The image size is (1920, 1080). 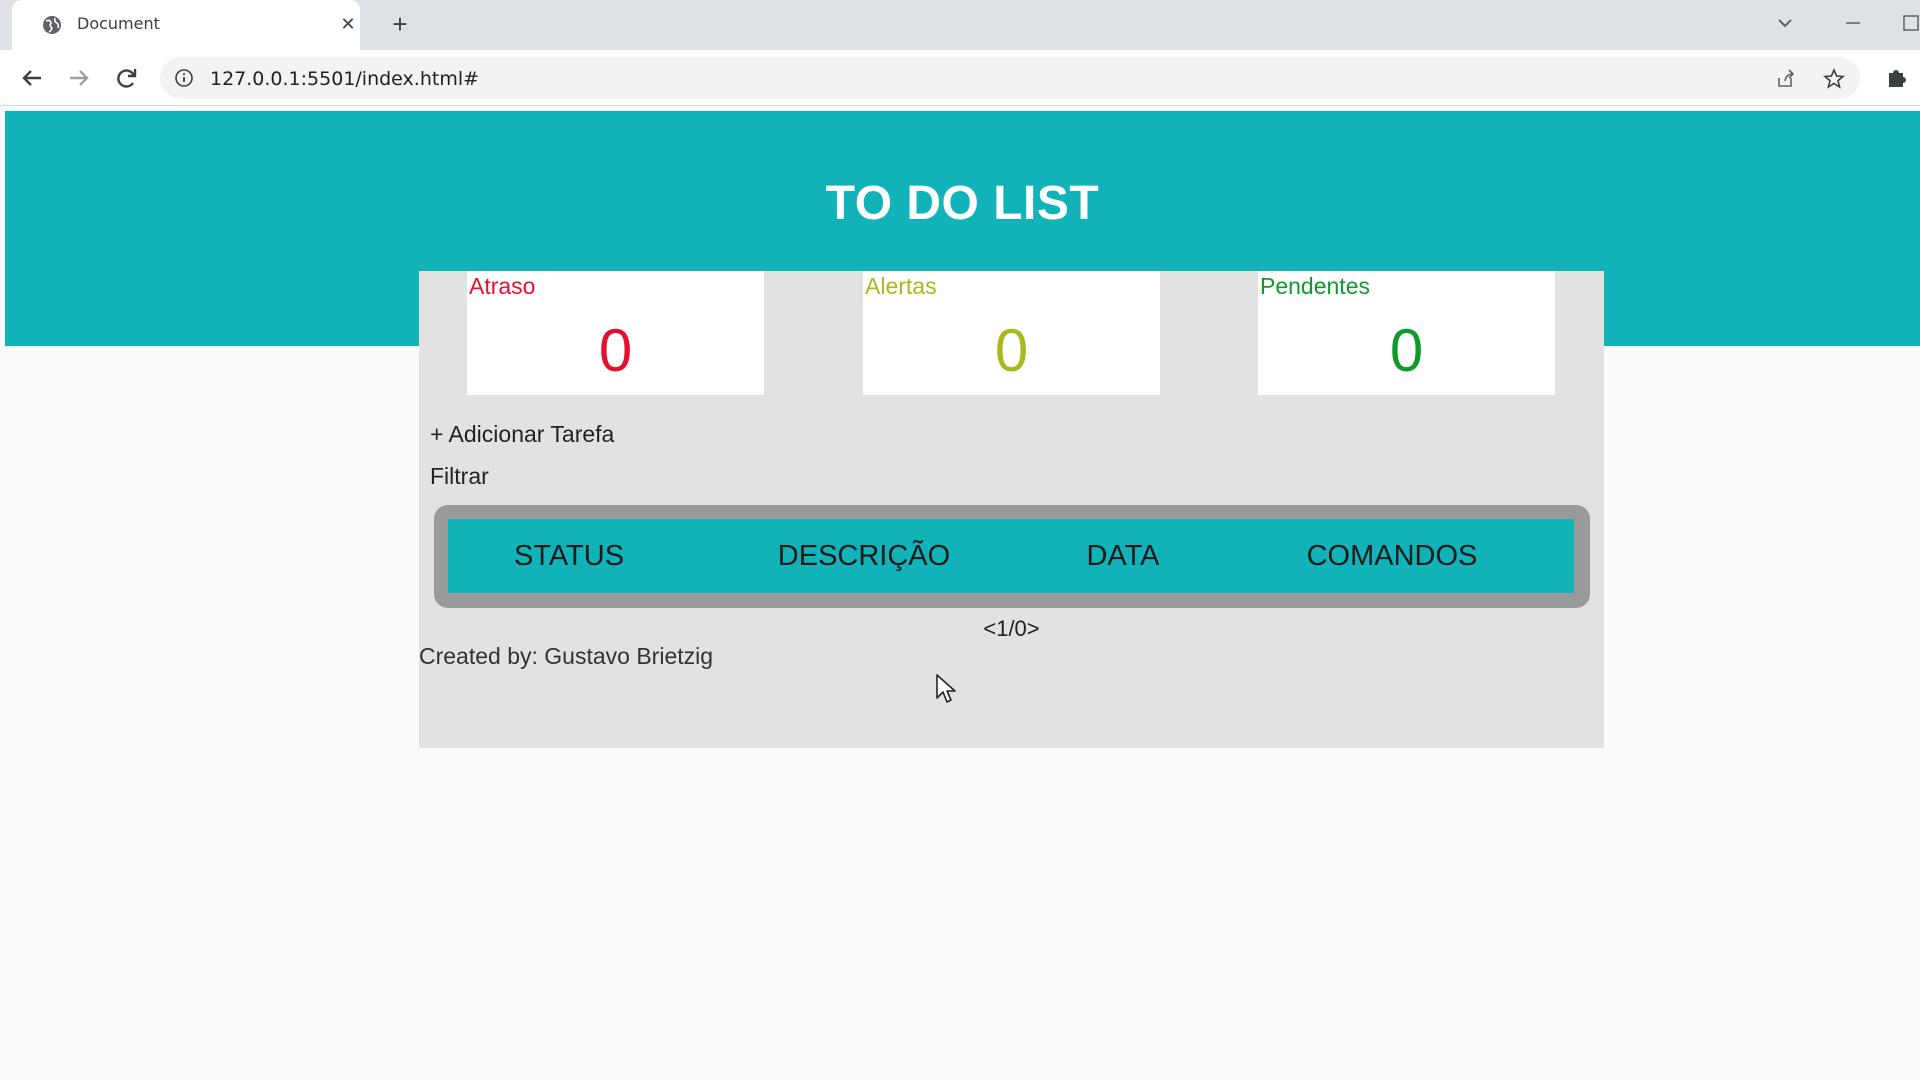 What do you see at coordinates (184, 78) in the screenshot?
I see `info-icon` at bounding box center [184, 78].